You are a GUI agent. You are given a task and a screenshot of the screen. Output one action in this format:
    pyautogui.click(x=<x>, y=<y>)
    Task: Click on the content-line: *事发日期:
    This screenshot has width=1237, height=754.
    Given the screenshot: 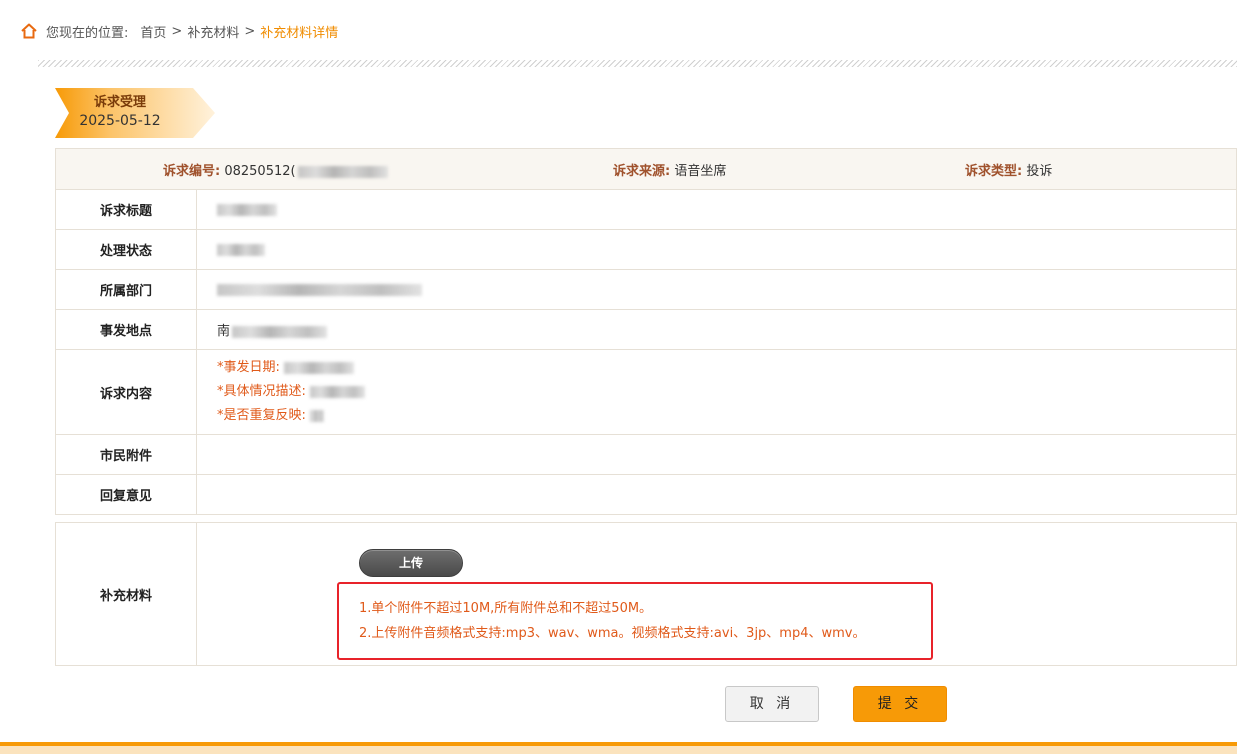 What is the action you would take?
    pyautogui.click(x=726, y=368)
    